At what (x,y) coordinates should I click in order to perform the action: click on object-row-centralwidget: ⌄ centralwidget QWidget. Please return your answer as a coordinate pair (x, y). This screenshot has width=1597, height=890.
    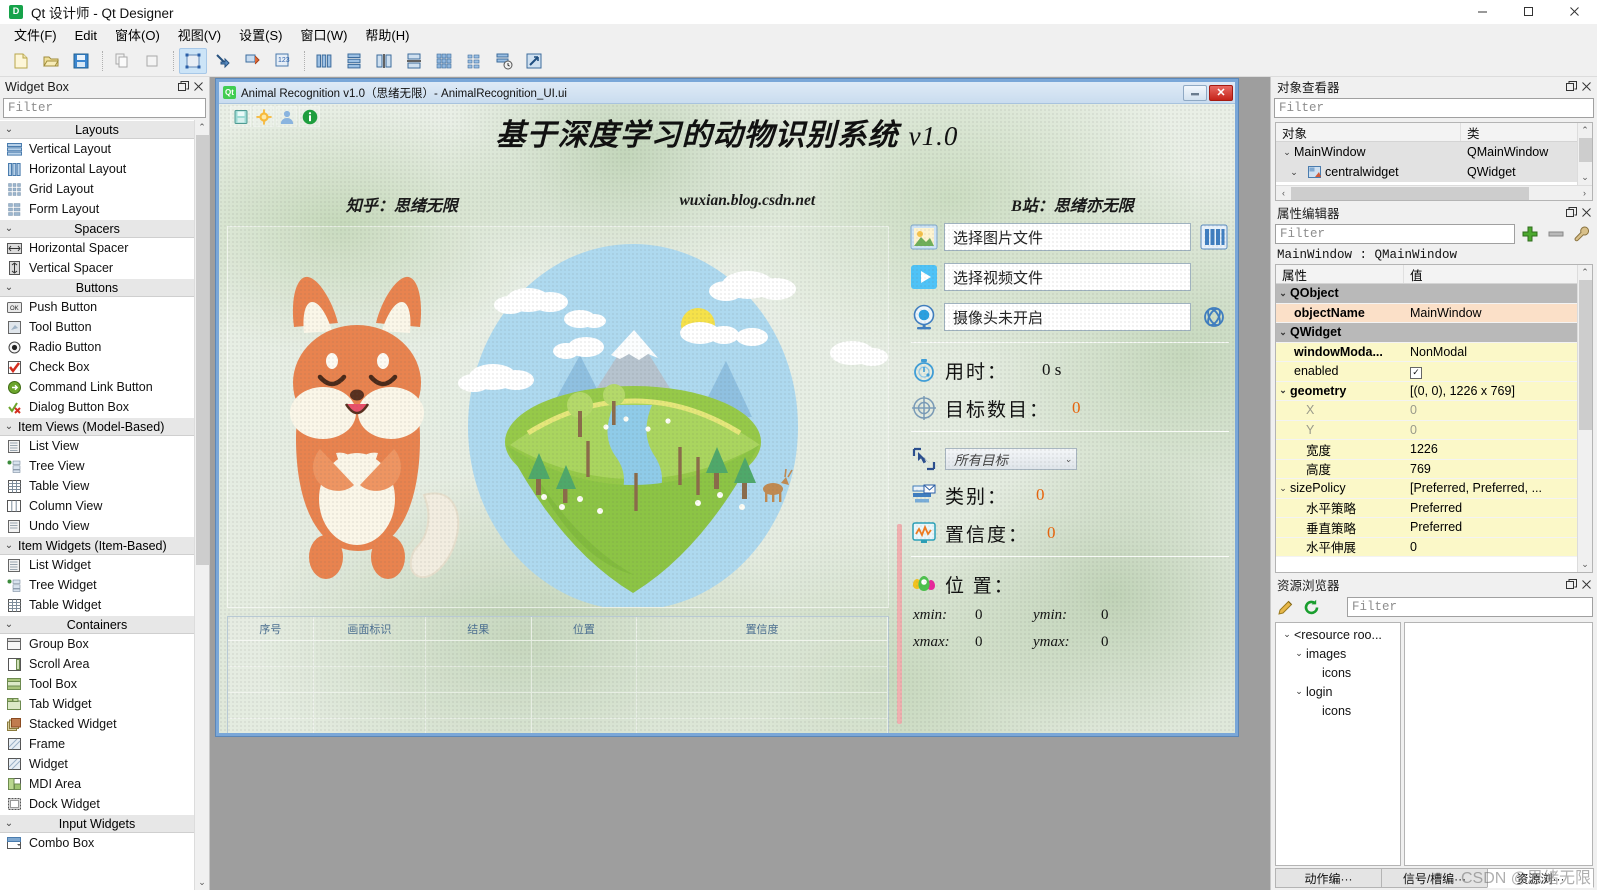
    Looking at the image, I should click on (1426, 172).